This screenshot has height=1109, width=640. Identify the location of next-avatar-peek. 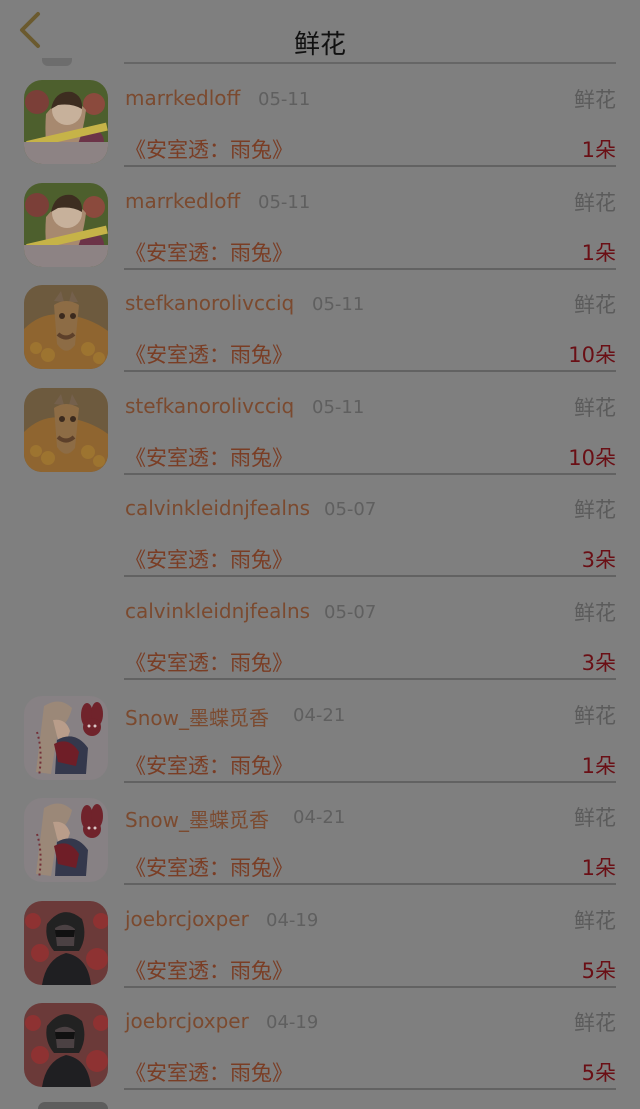
(73, 1105).